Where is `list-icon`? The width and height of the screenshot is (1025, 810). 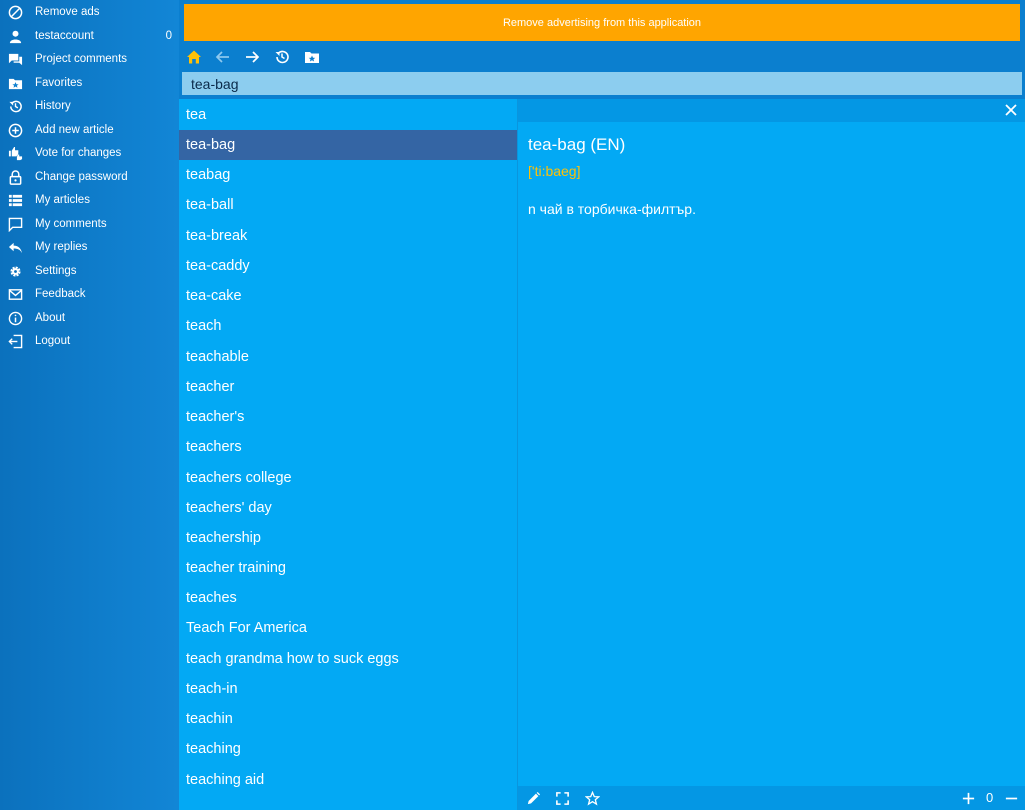 list-icon is located at coordinates (15, 200).